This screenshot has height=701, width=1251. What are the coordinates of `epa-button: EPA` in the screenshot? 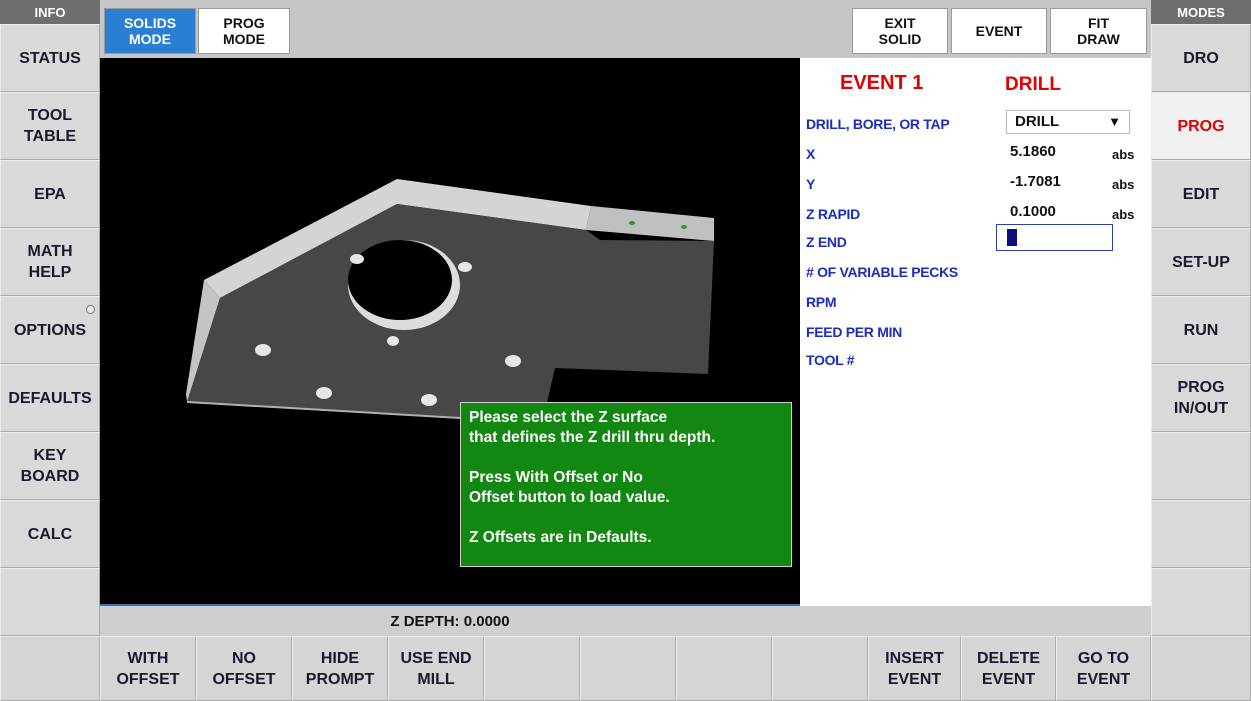 It's located at (50, 194).